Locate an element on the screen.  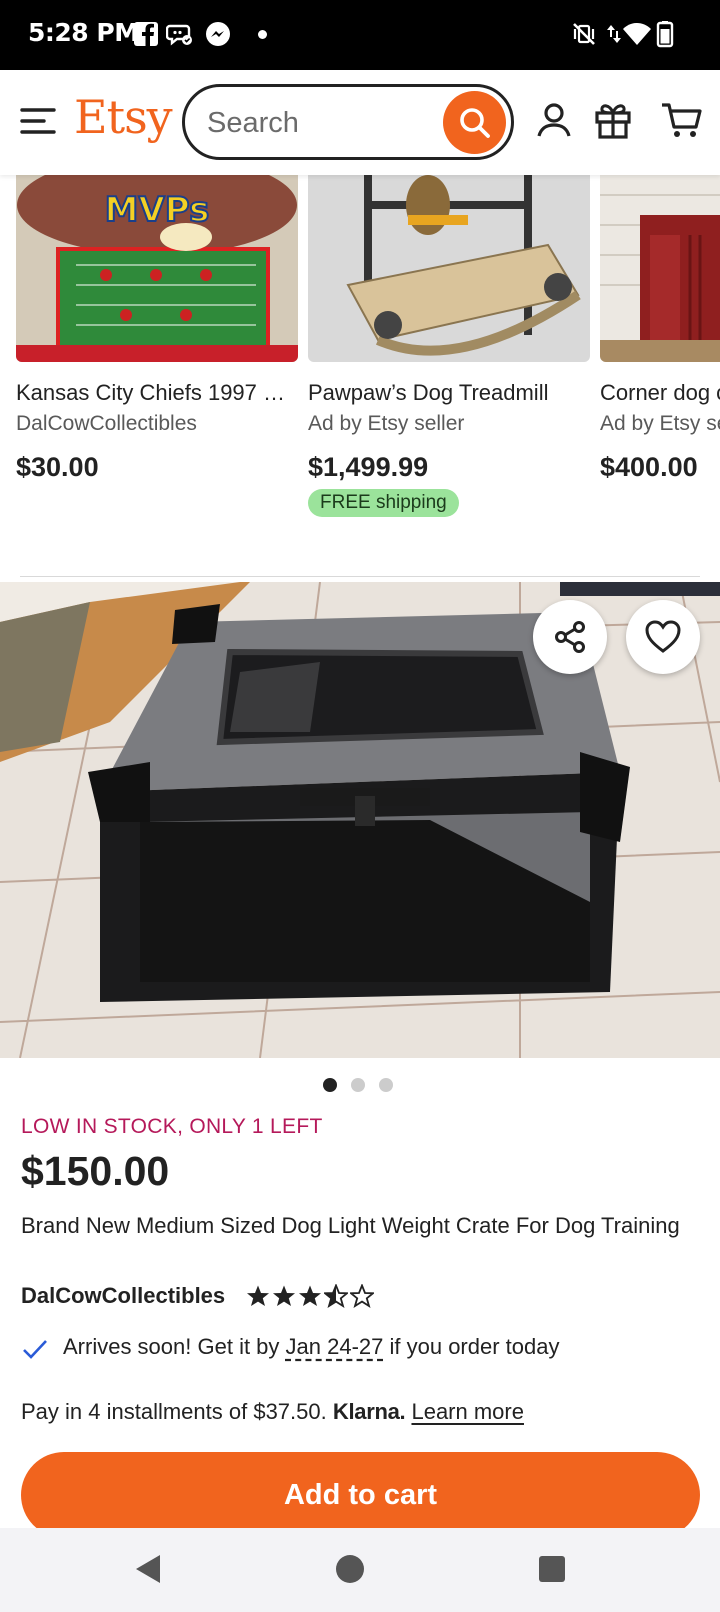
arrival-suffix: if you order today is located at coordinates (471, 1346).